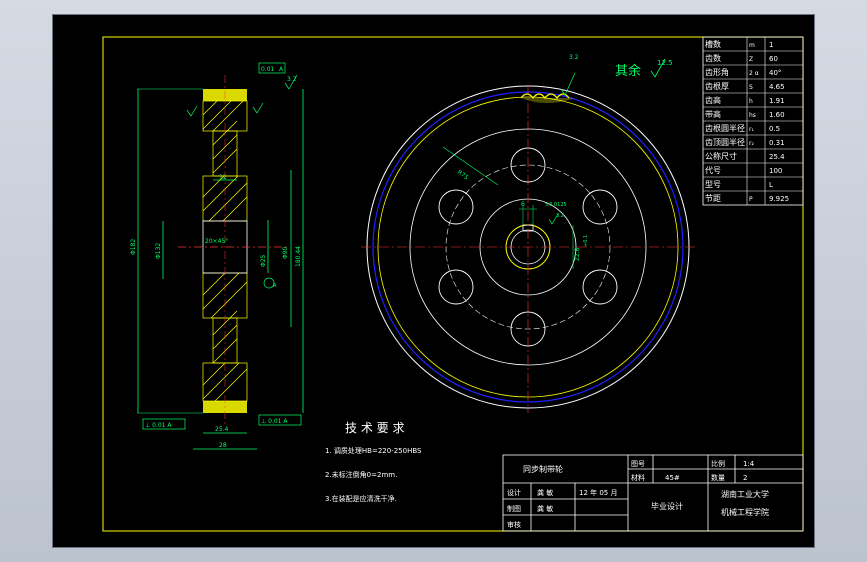 Image resolution: width=867 pixels, height=562 pixels. I want to click on roughness-teeth: 3.2, so click(574, 57).